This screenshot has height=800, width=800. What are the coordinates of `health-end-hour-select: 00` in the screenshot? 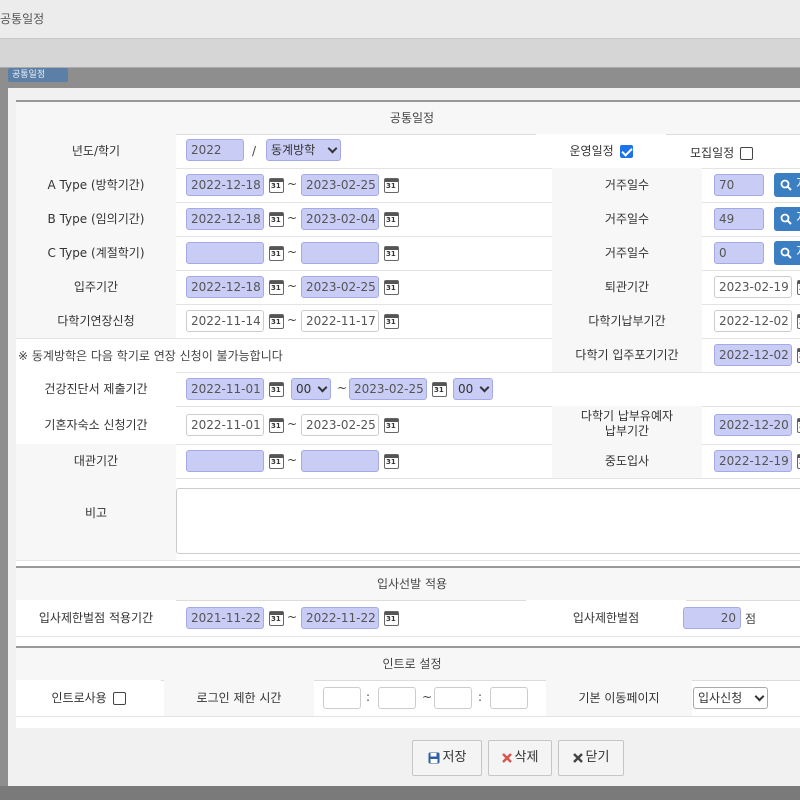 It's located at (473, 389).